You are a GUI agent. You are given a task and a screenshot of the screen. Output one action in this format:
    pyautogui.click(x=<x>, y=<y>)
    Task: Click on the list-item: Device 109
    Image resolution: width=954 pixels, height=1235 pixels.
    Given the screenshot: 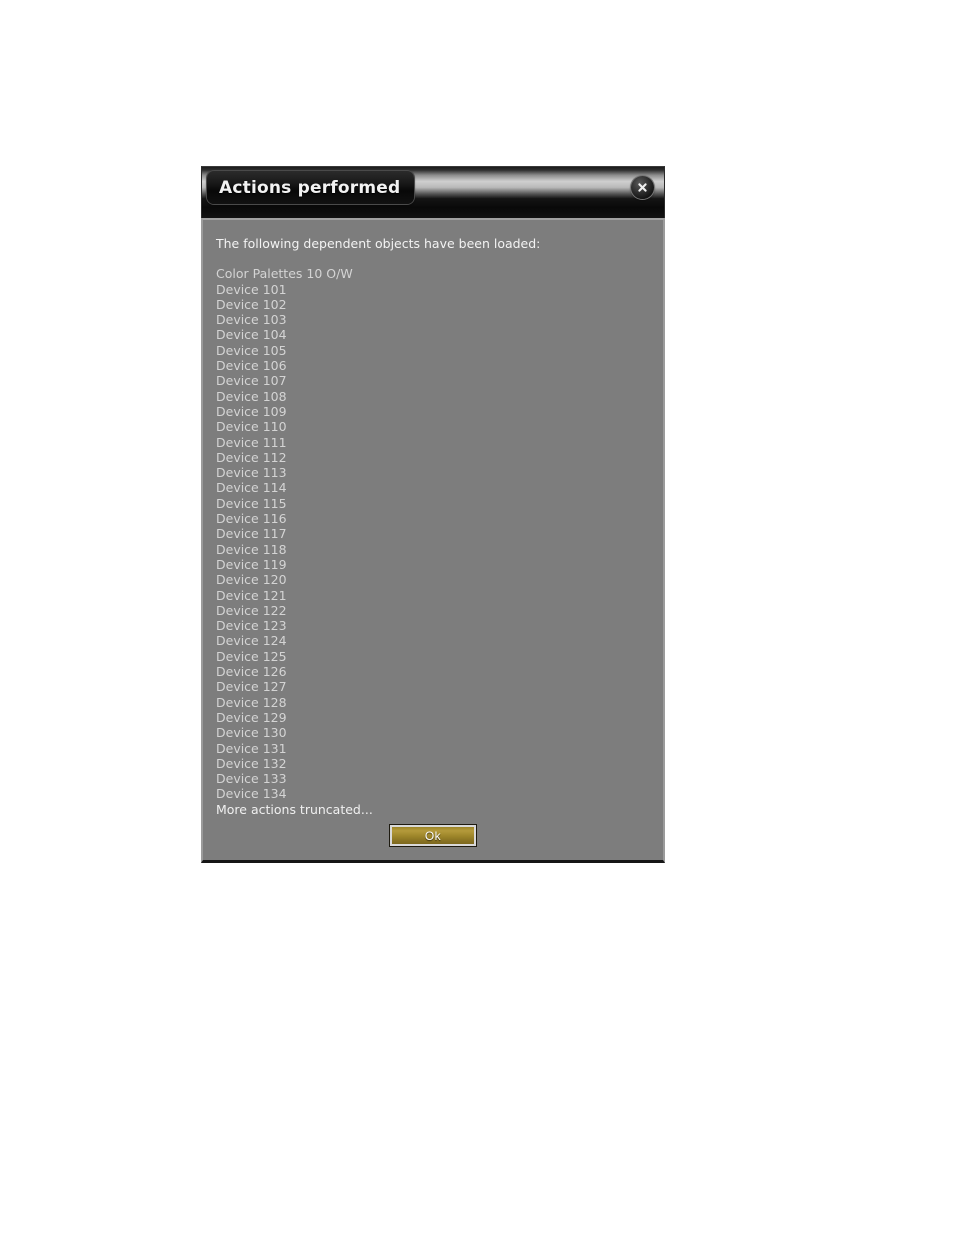 What is the action you would take?
    pyautogui.click(x=251, y=411)
    